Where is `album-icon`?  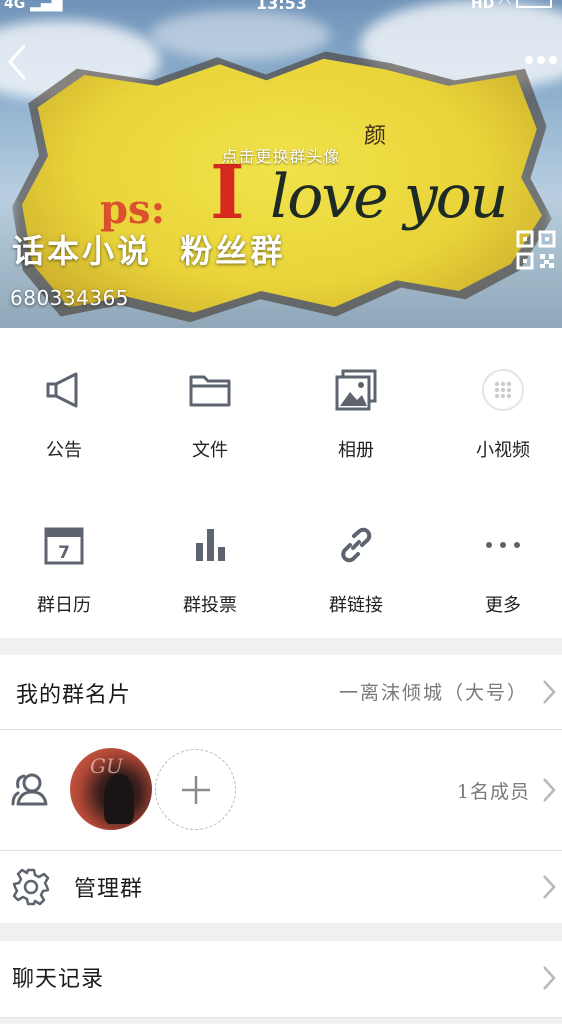 album-icon is located at coordinates (356, 390).